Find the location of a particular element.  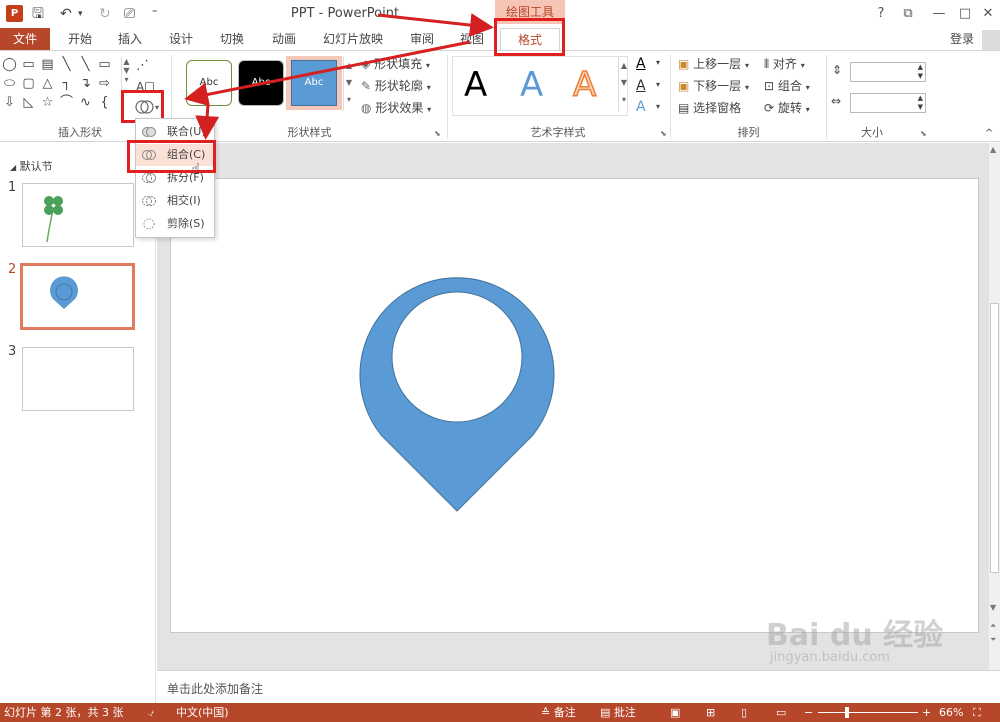

reading-view-icon: ▯ is located at coordinates (744, 712).